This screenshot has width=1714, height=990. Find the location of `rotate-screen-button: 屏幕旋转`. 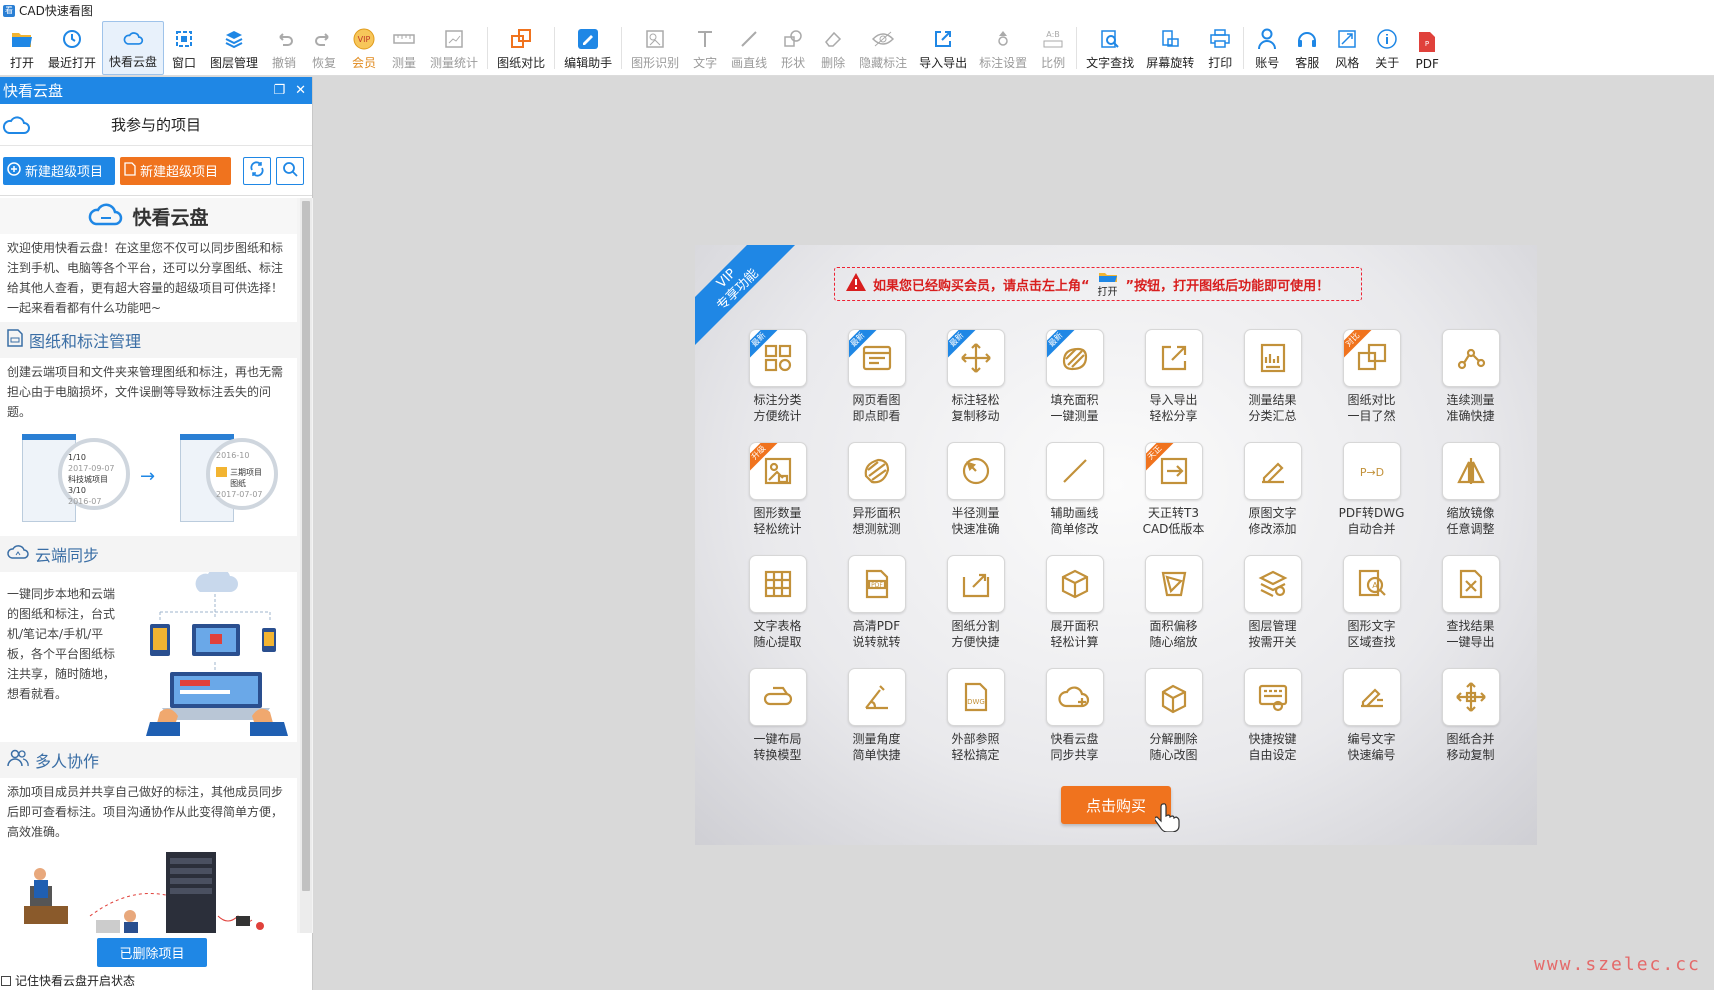

rotate-screen-button: 屏幕旋转 is located at coordinates (1170, 48).